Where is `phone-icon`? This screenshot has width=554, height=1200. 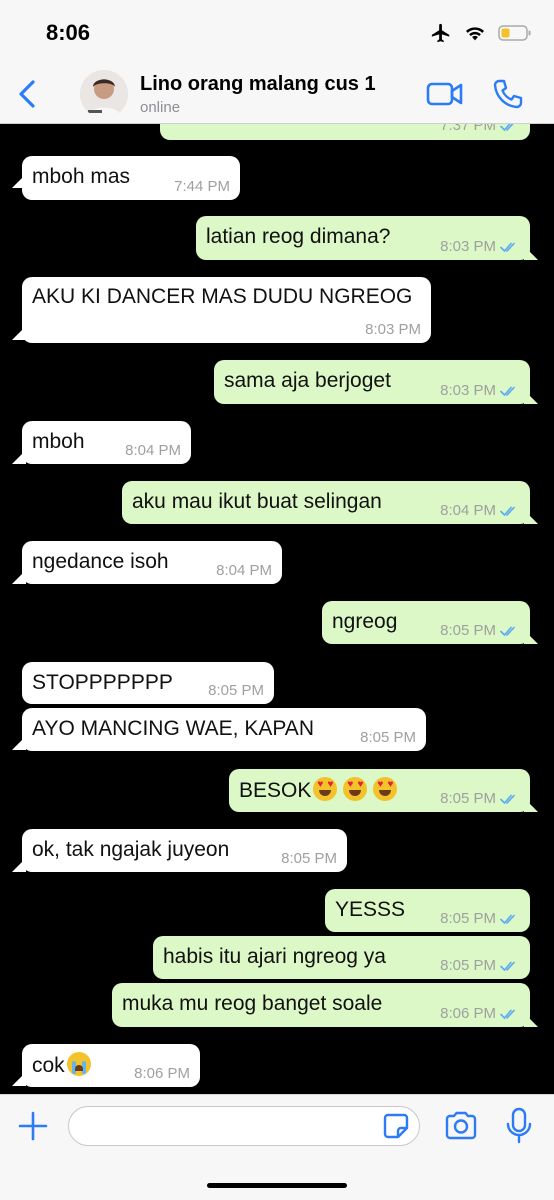 phone-icon is located at coordinates (508, 94).